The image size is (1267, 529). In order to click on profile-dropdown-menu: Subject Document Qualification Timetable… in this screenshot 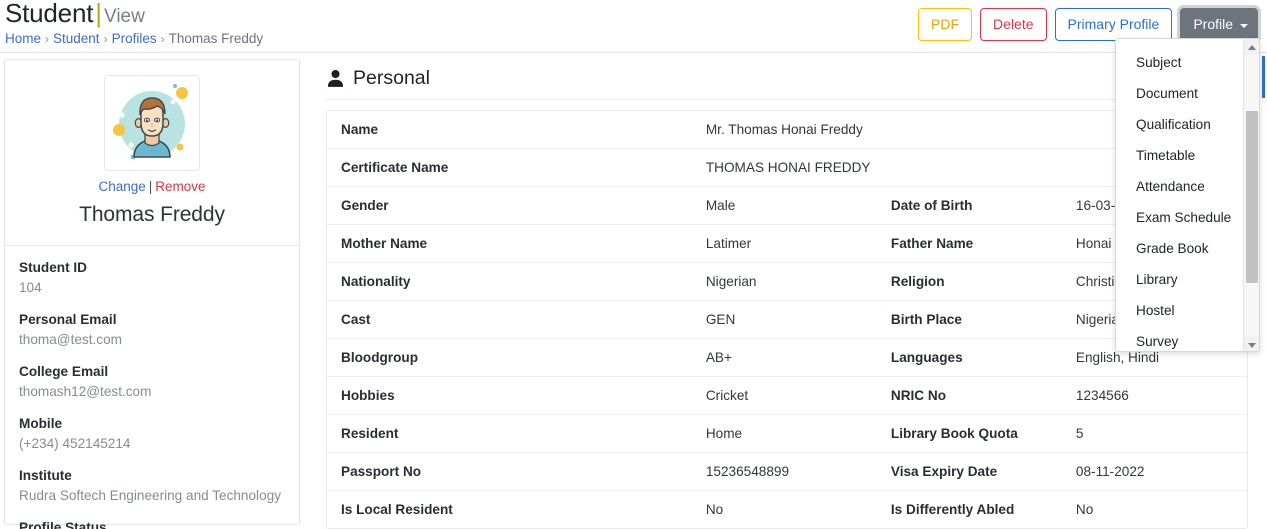, I will do `click(1187, 195)`.